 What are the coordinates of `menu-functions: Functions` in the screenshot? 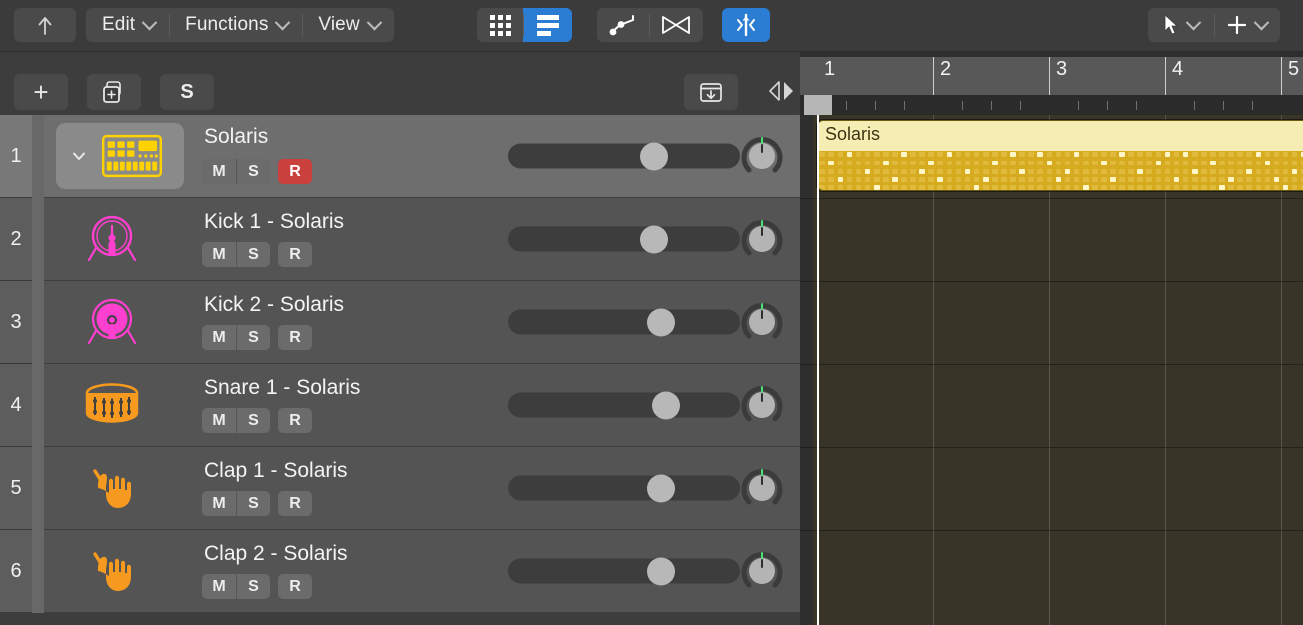 It's located at (235, 25).